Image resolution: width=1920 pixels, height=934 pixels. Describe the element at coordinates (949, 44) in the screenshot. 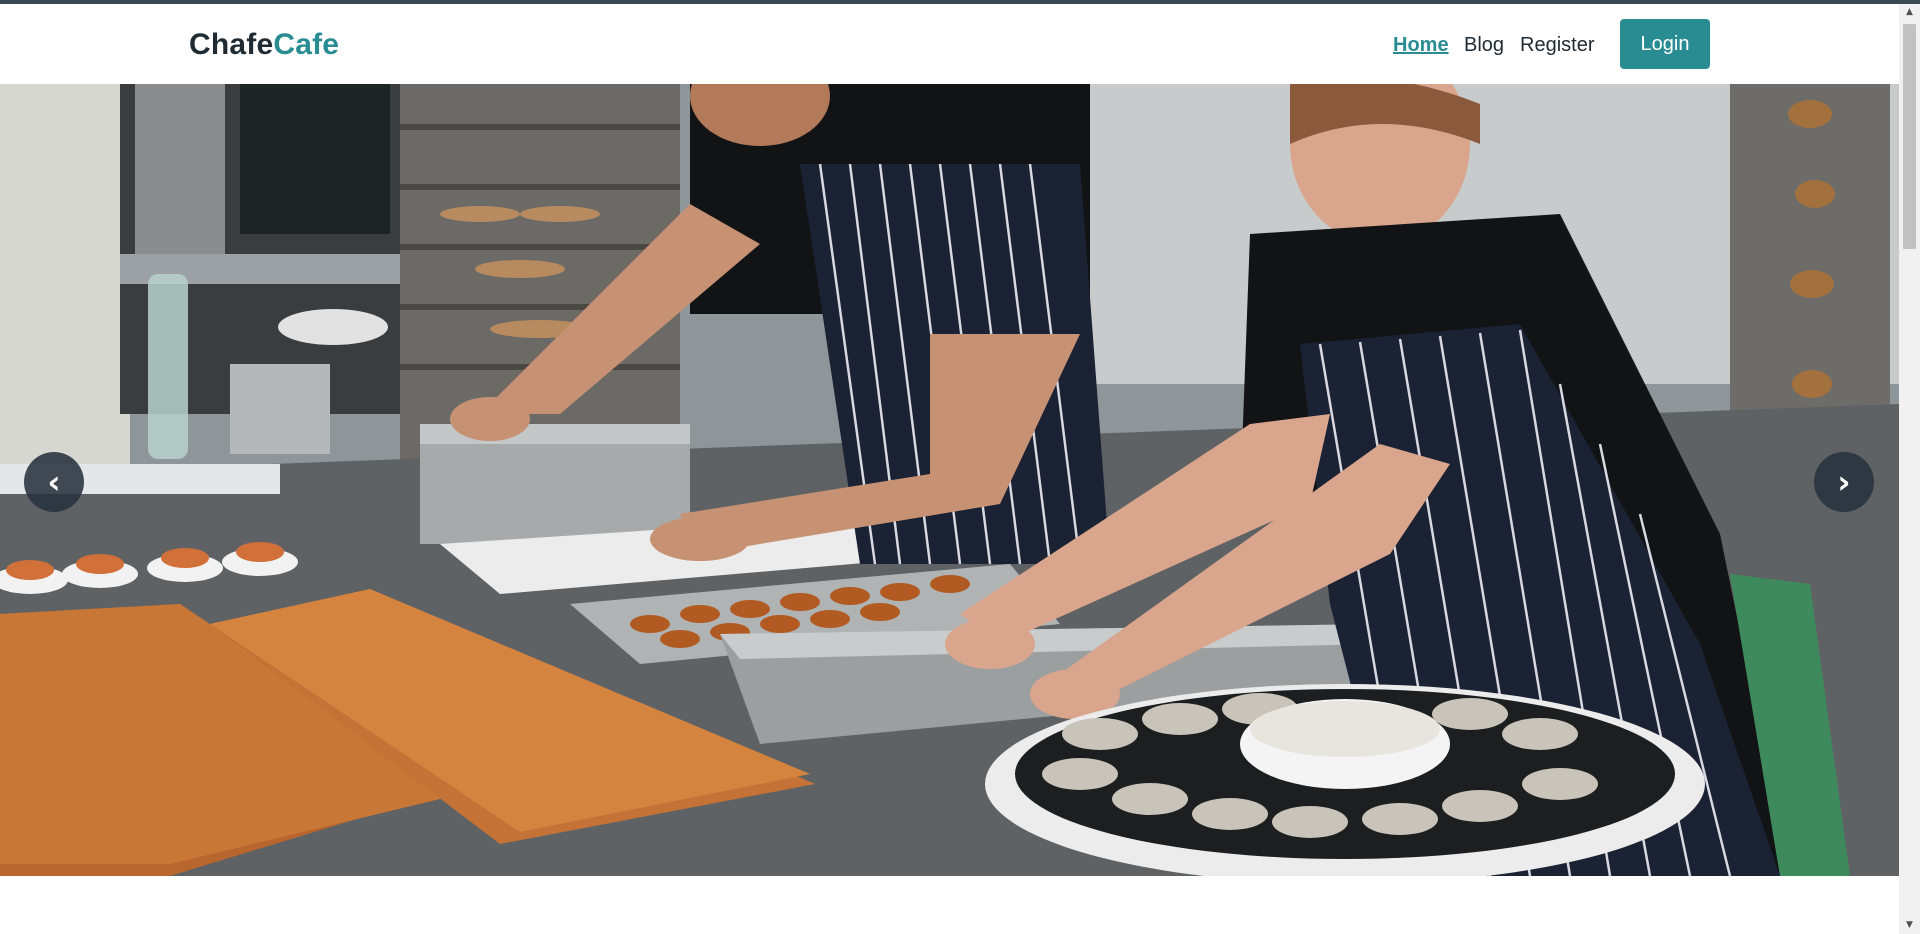

I see `navbar: ChafeCafe Home Blog Register Login` at that location.